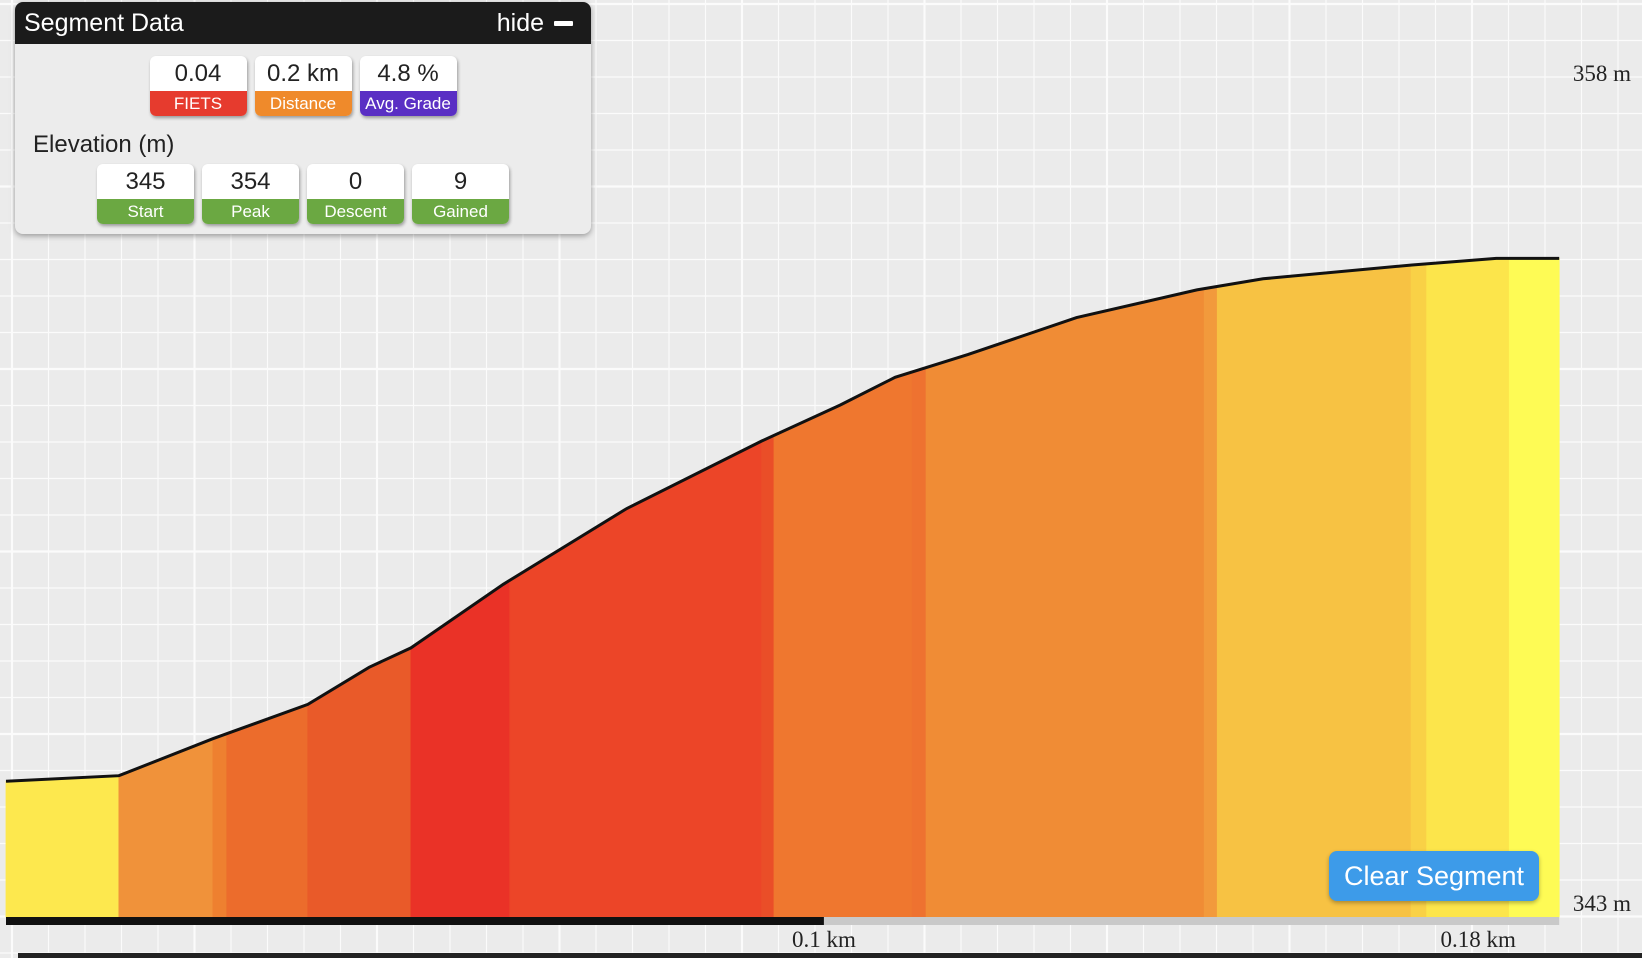 This screenshot has width=1642, height=958. Describe the element at coordinates (303, 194) in the screenshot. I see `elevation-stats-row: 345 Start 354 Peak 0 Descent 9 Gained` at that location.